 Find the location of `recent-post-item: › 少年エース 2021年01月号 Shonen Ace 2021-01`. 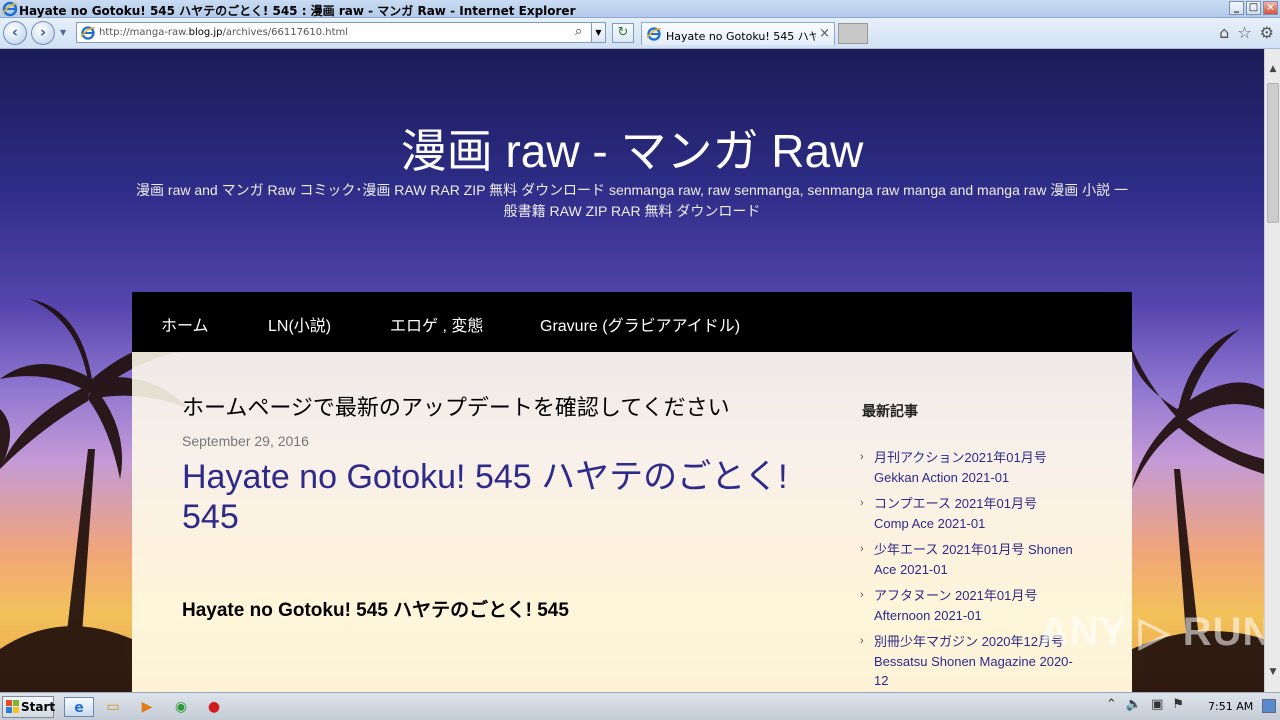

recent-post-item: › 少年エース 2021年01月号 Shonen Ace 2021-01 is located at coordinates (967, 559).